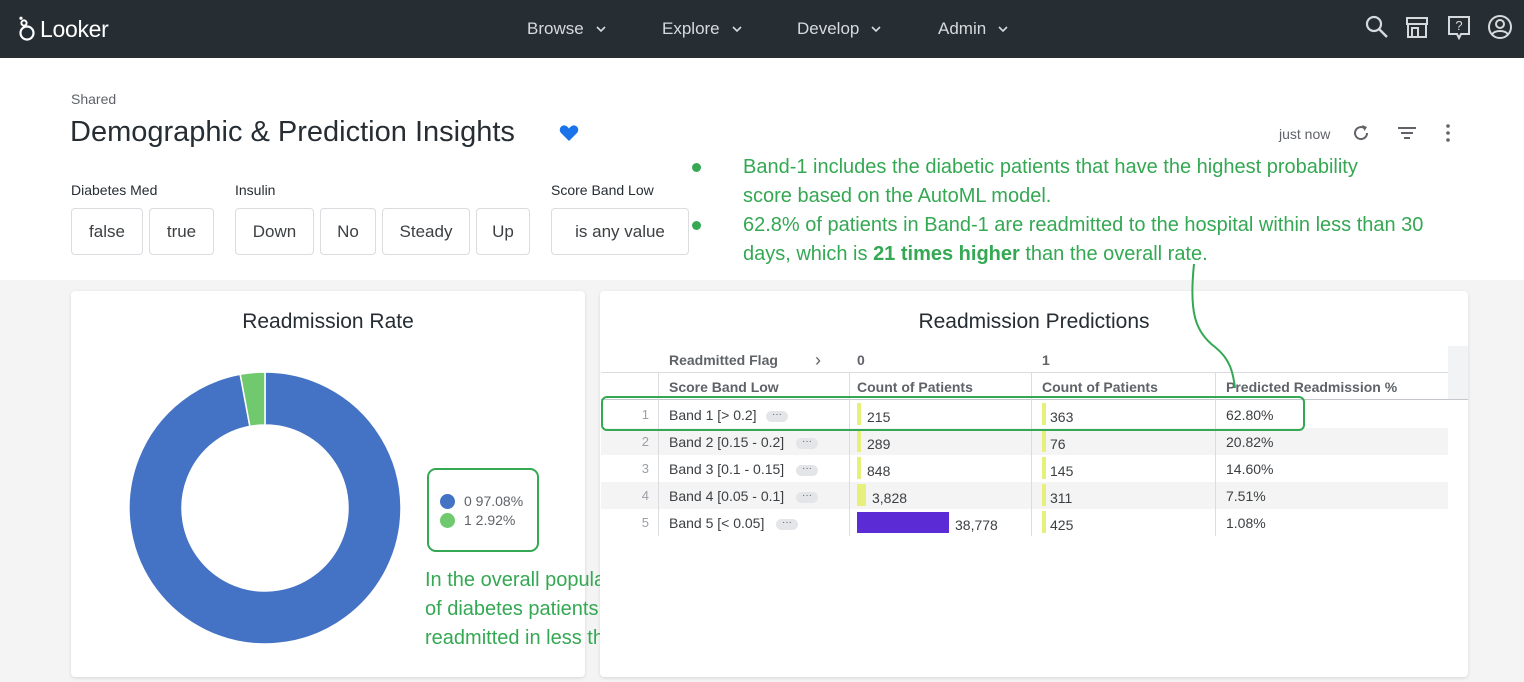 The height and width of the screenshot is (682, 1524). I want to click on cell-count-1: 145, so click(1061, 471).